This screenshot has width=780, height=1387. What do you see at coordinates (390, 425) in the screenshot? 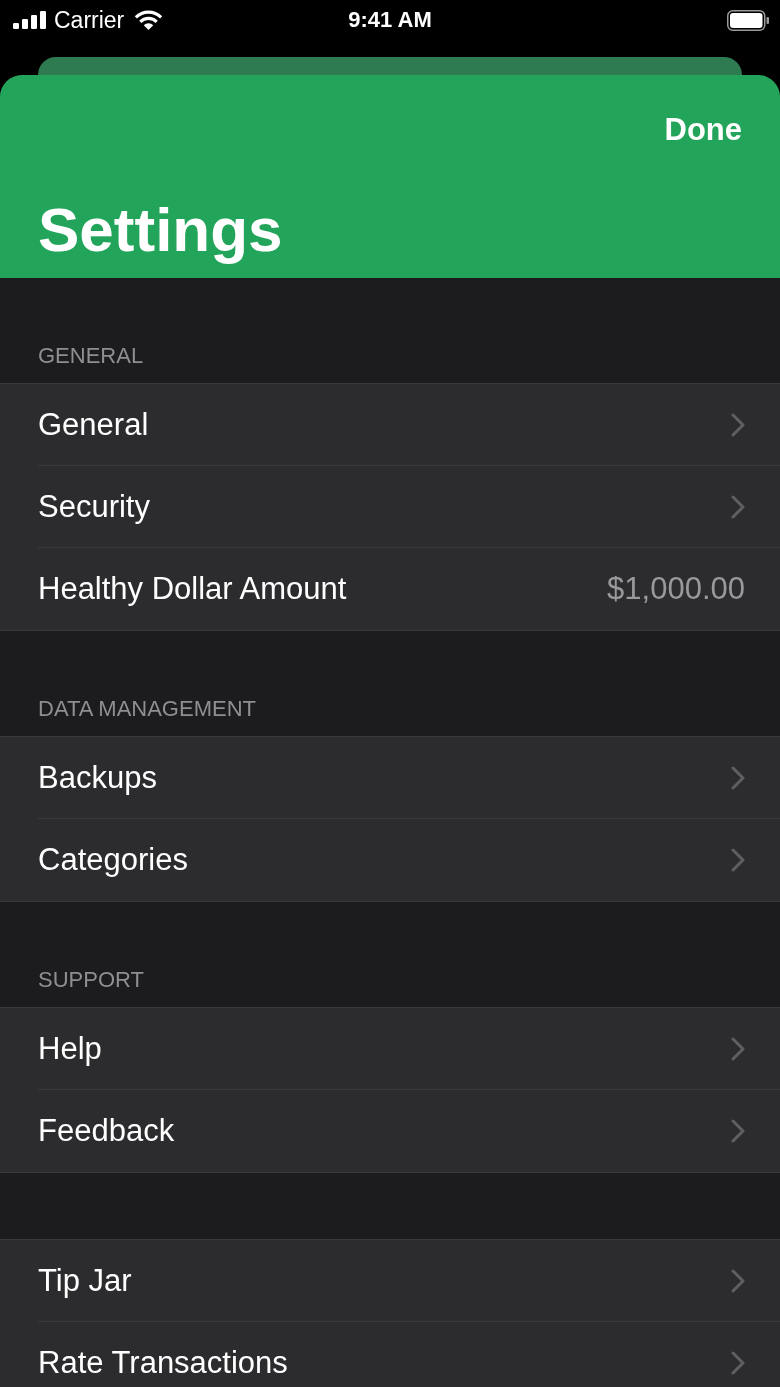
I see `settings-row: General` at bounding box center [390, 425].